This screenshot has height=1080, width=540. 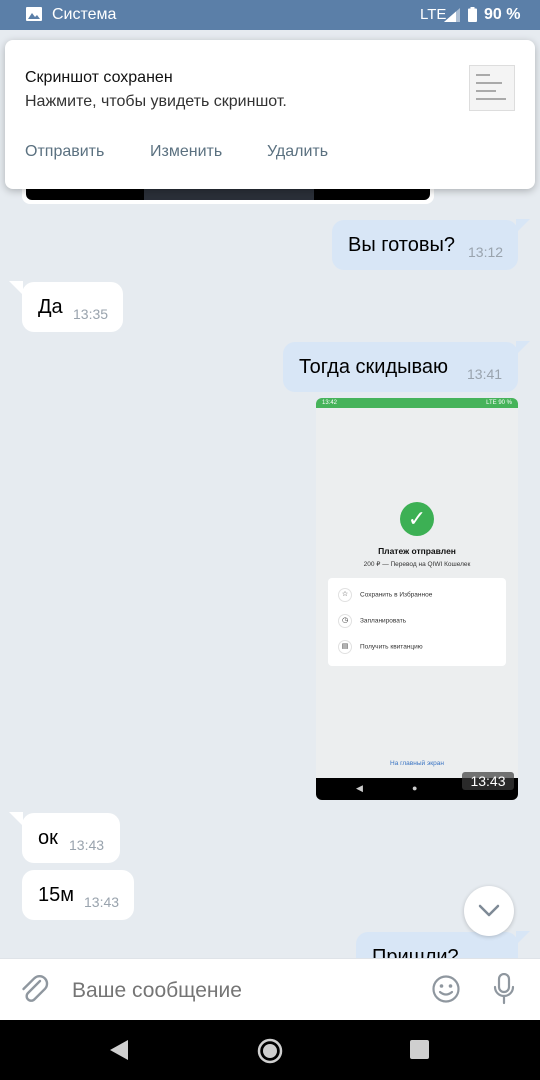 What do you see at coordinates (401, 245) in the screenshot?
I see `message-text: Вы готовы?` at bounding box center [401, 245].